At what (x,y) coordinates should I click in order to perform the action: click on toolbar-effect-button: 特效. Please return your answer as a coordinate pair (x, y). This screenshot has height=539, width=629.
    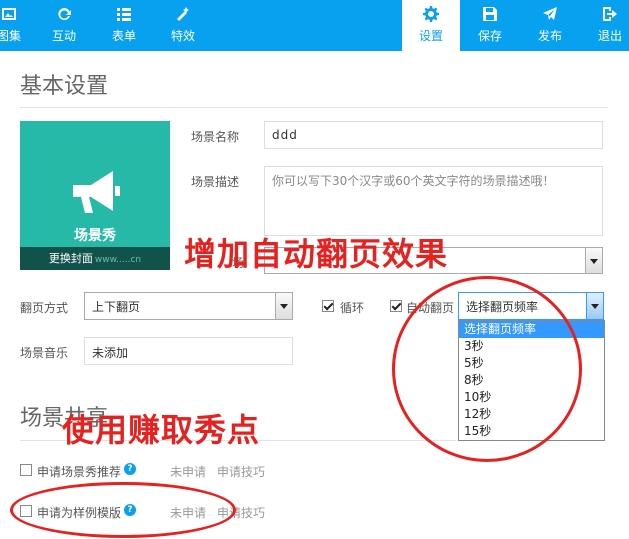
    Looking at the image, I should click on (183, 25).